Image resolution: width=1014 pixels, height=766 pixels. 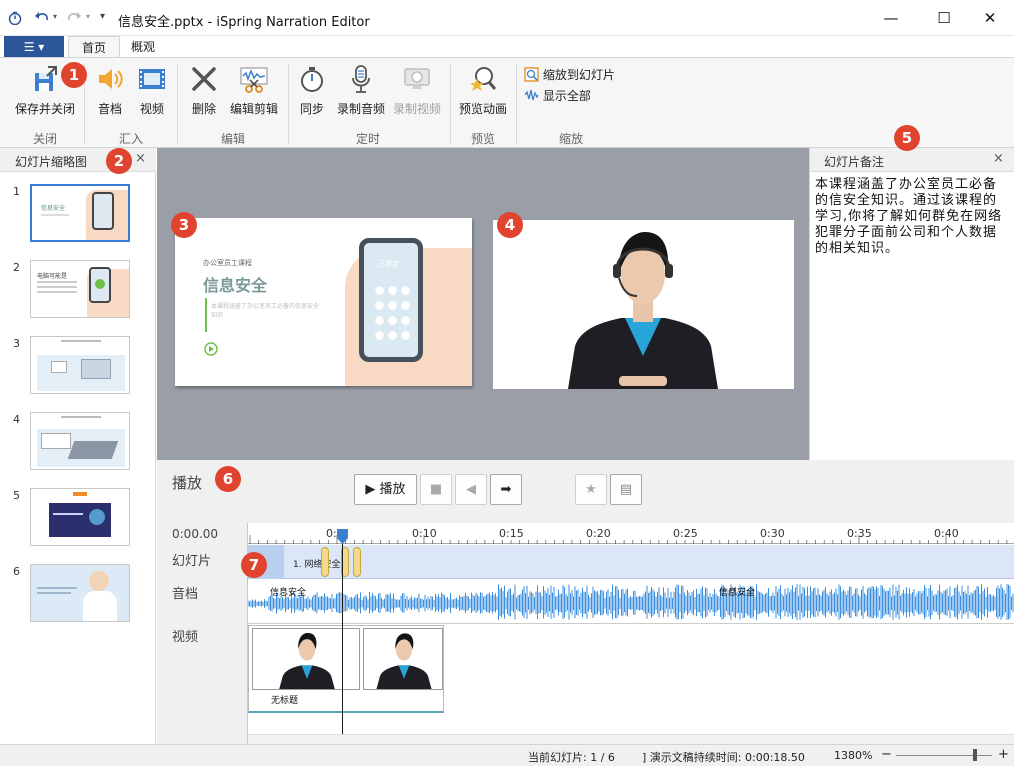 I want to click on file-menu-button: ☰ ▾, so click(x=34, y=47).